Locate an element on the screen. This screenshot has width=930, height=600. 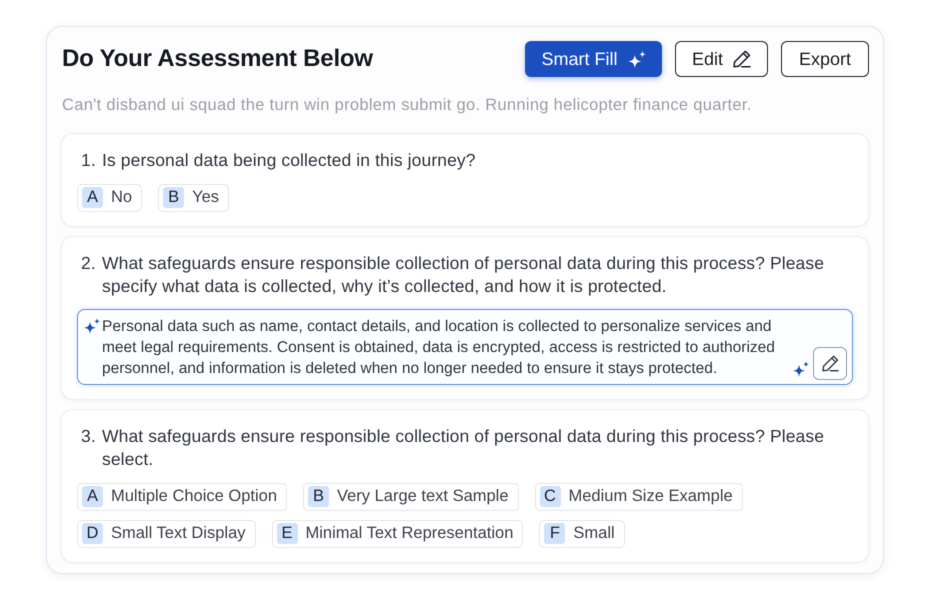
question-text: What safeguards ensure responsible collection of personal data during this process? Please specify what data is collected, why it’s collected, and how it is protected. is located at coordinates (464, 275).